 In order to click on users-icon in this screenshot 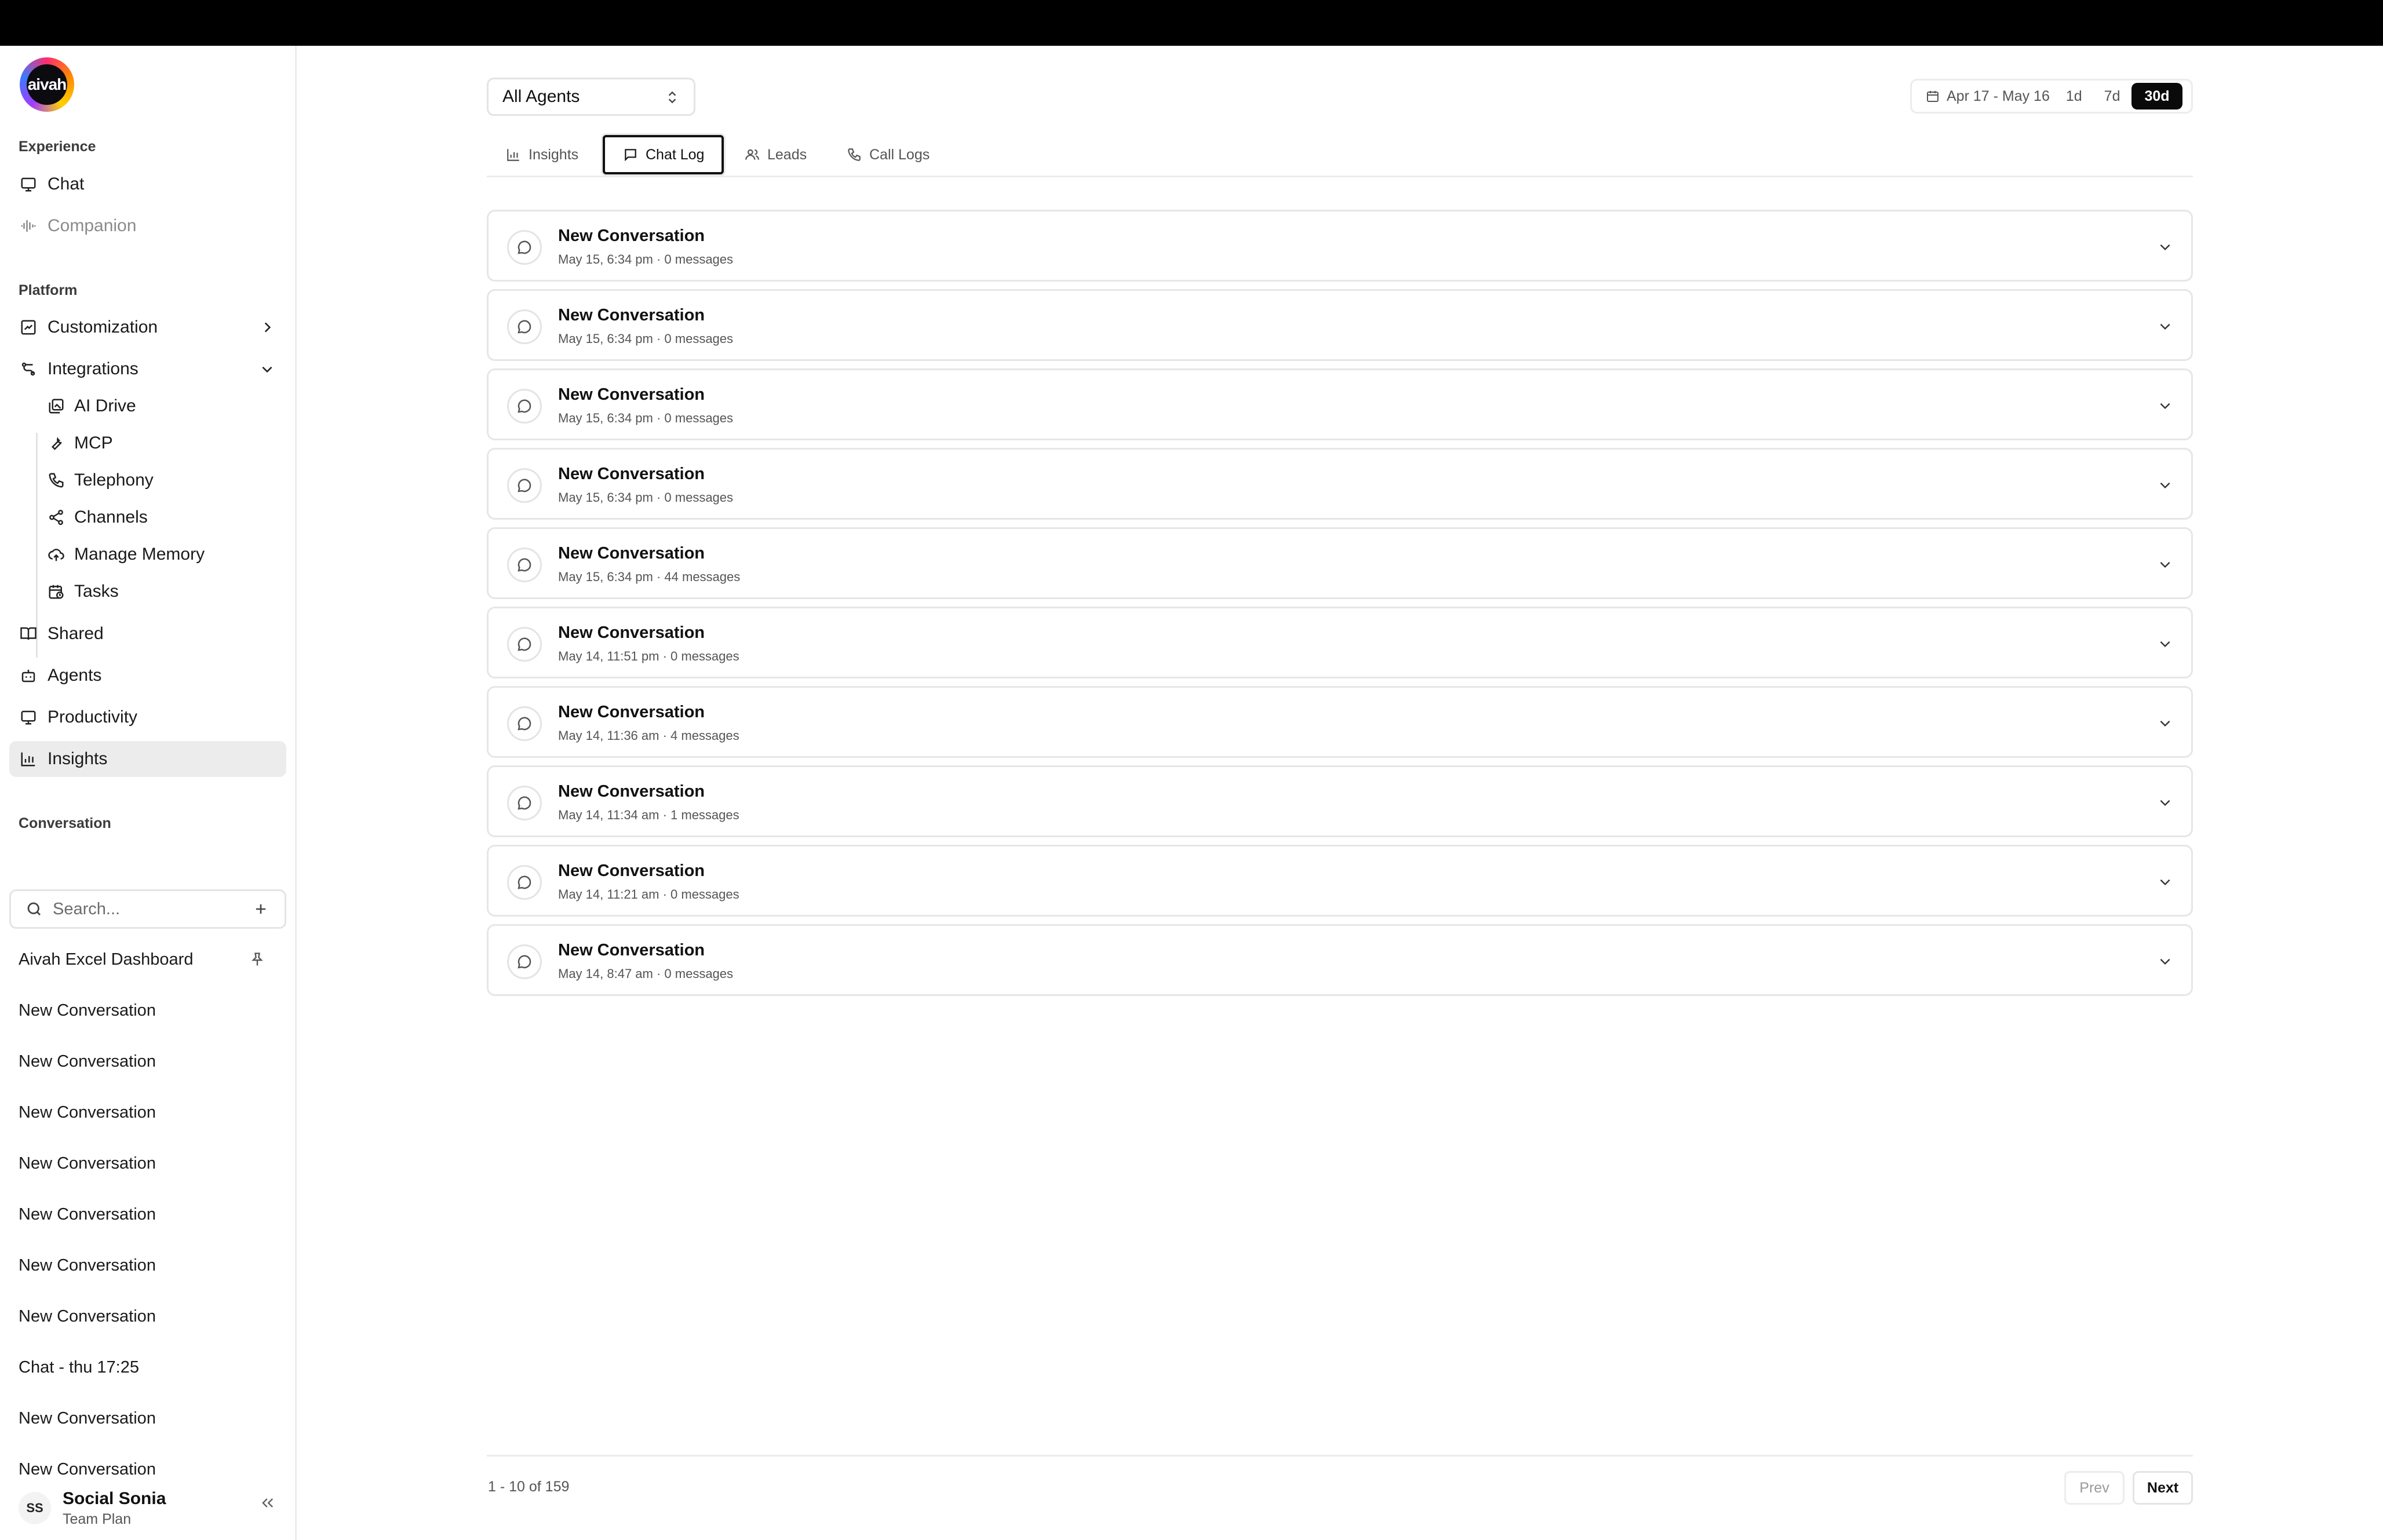, I will do `click(752, 155)`.